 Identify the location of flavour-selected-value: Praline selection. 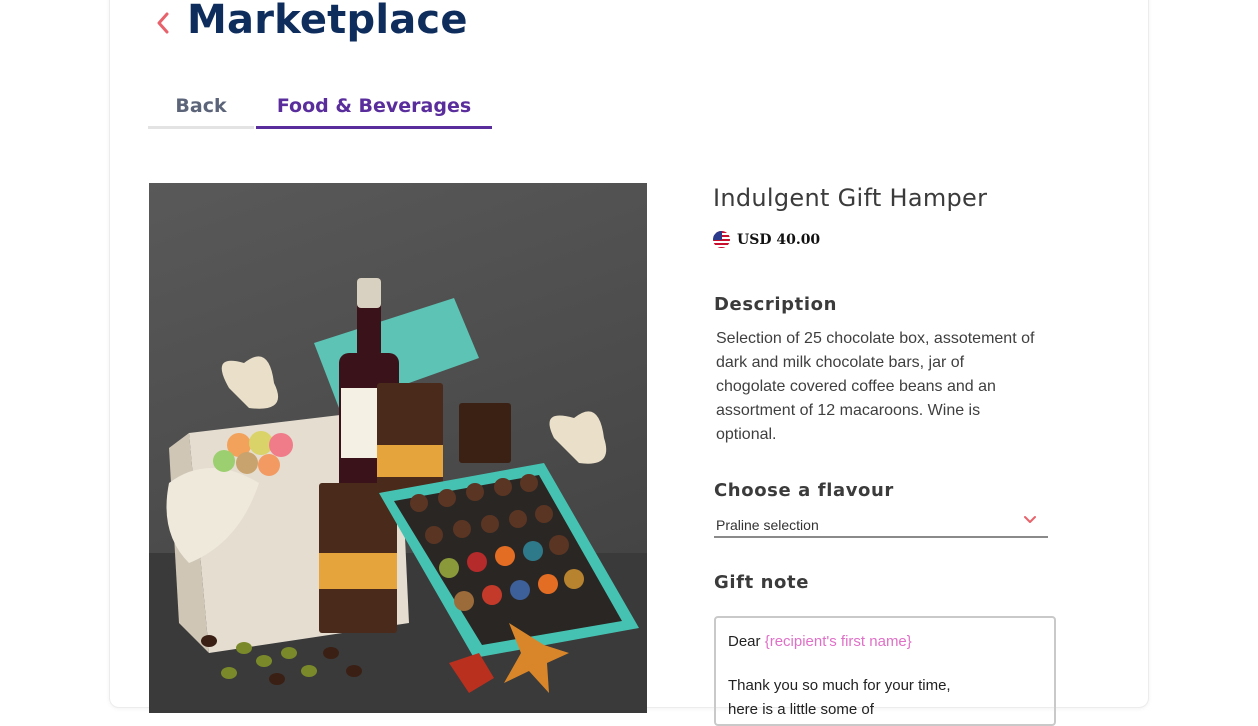
(767, 525).